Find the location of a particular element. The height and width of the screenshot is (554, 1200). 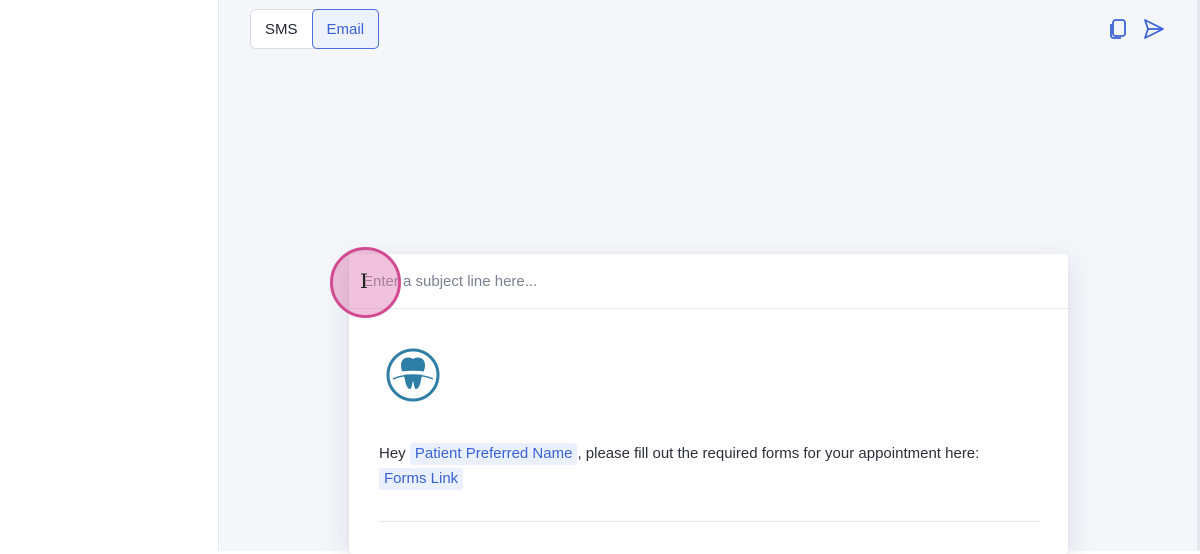

send-icon is located at coordinates (1154, 29).